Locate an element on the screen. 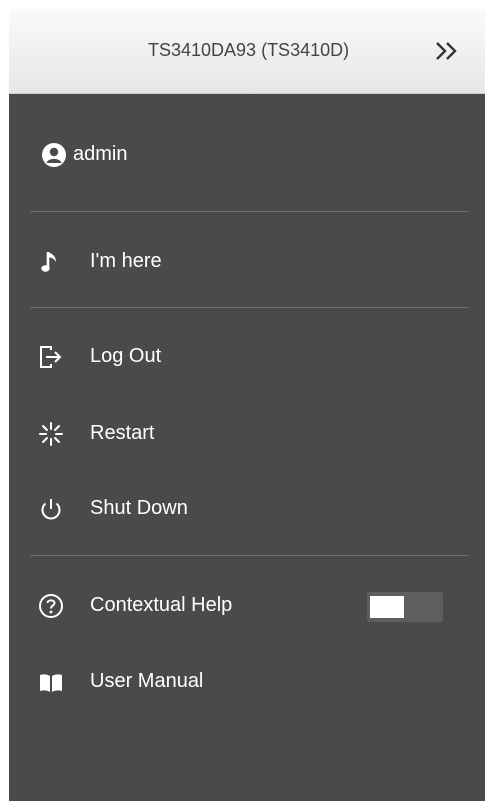 This screenshot has width=485, height=801. user-manual-label: User Manual is located at coordinates (147, 681).